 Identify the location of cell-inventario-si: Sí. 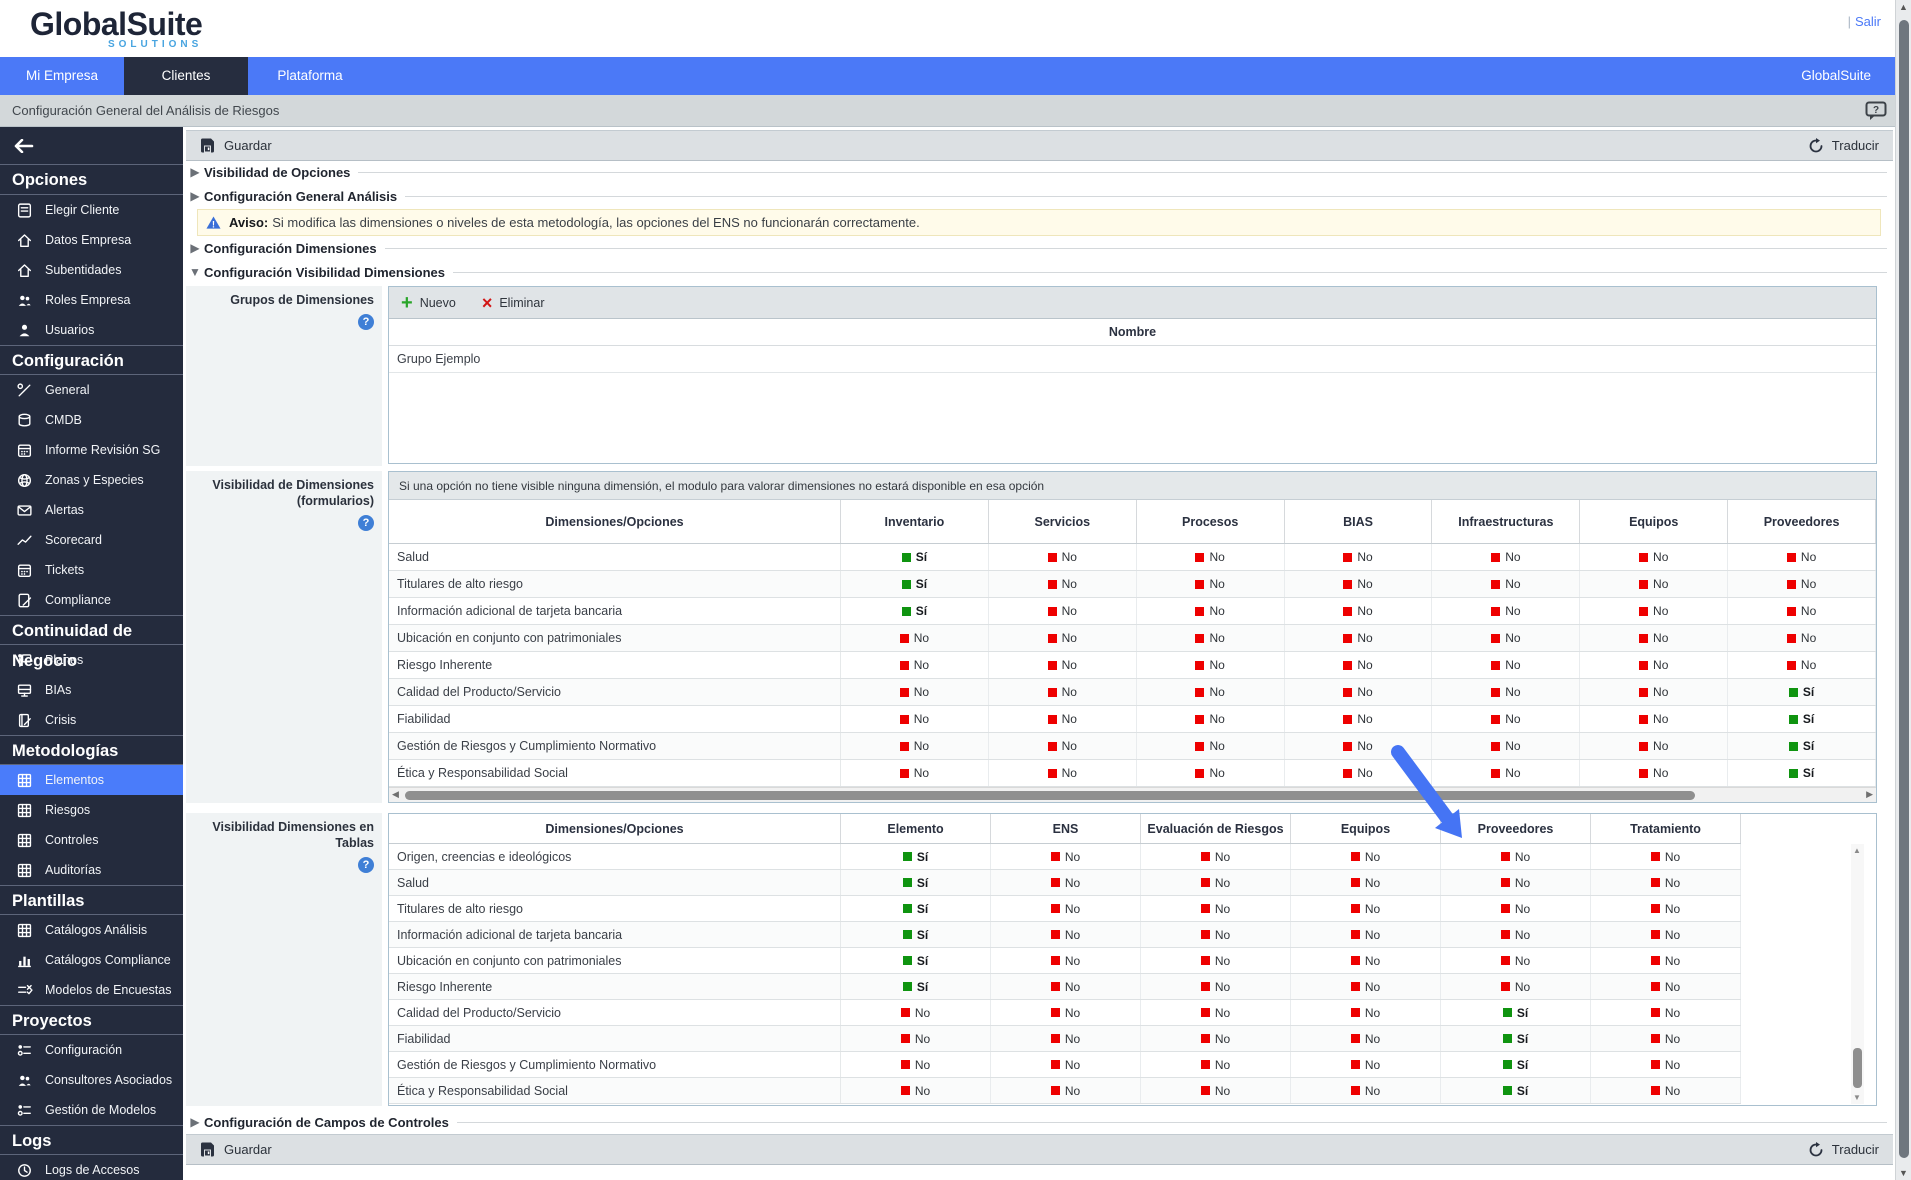
(915, 557).